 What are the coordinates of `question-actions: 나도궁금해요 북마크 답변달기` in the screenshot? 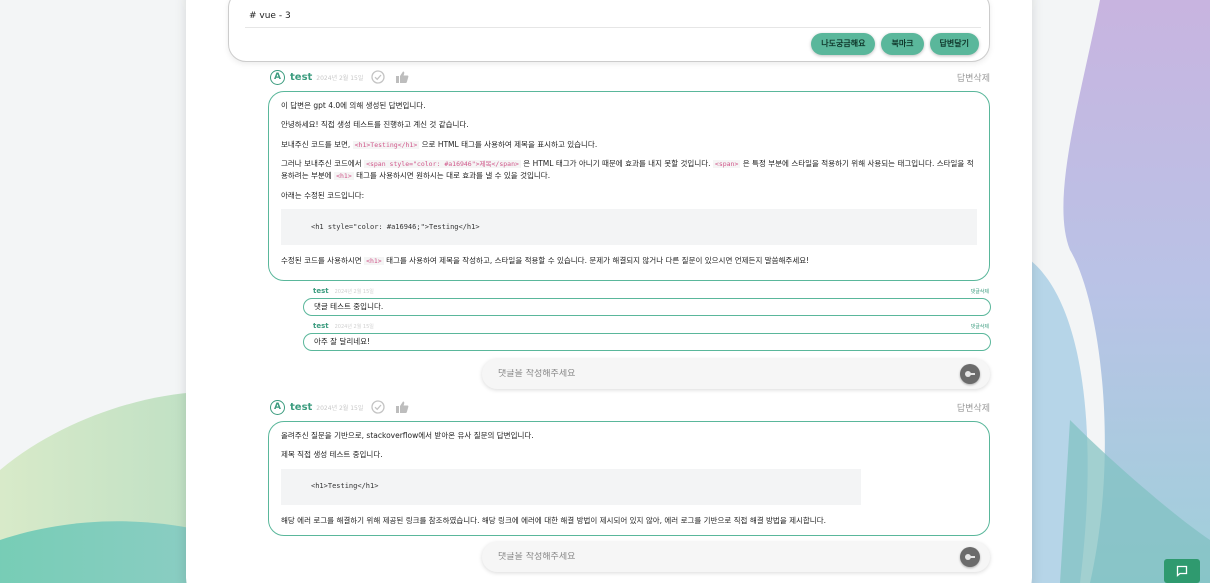 It's located at (895, 44).